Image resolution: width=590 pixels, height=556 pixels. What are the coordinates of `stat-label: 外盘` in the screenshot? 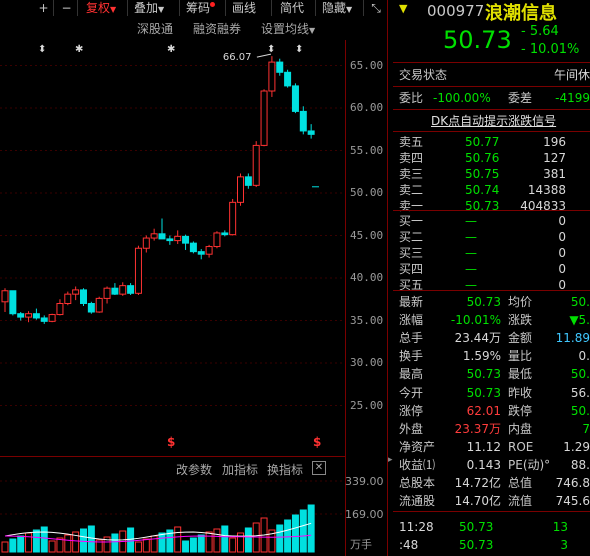 It's located at (411, 428).